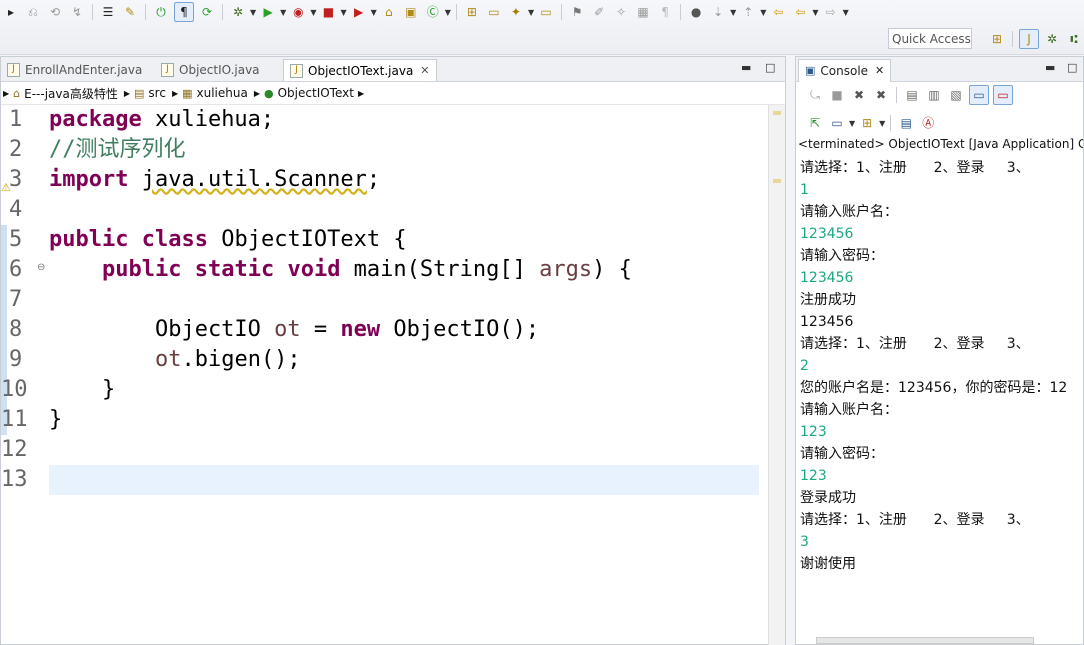 This screenshot has height=645, width=1084. I want to click on coverage-icon: ◉, so click(298, 12).